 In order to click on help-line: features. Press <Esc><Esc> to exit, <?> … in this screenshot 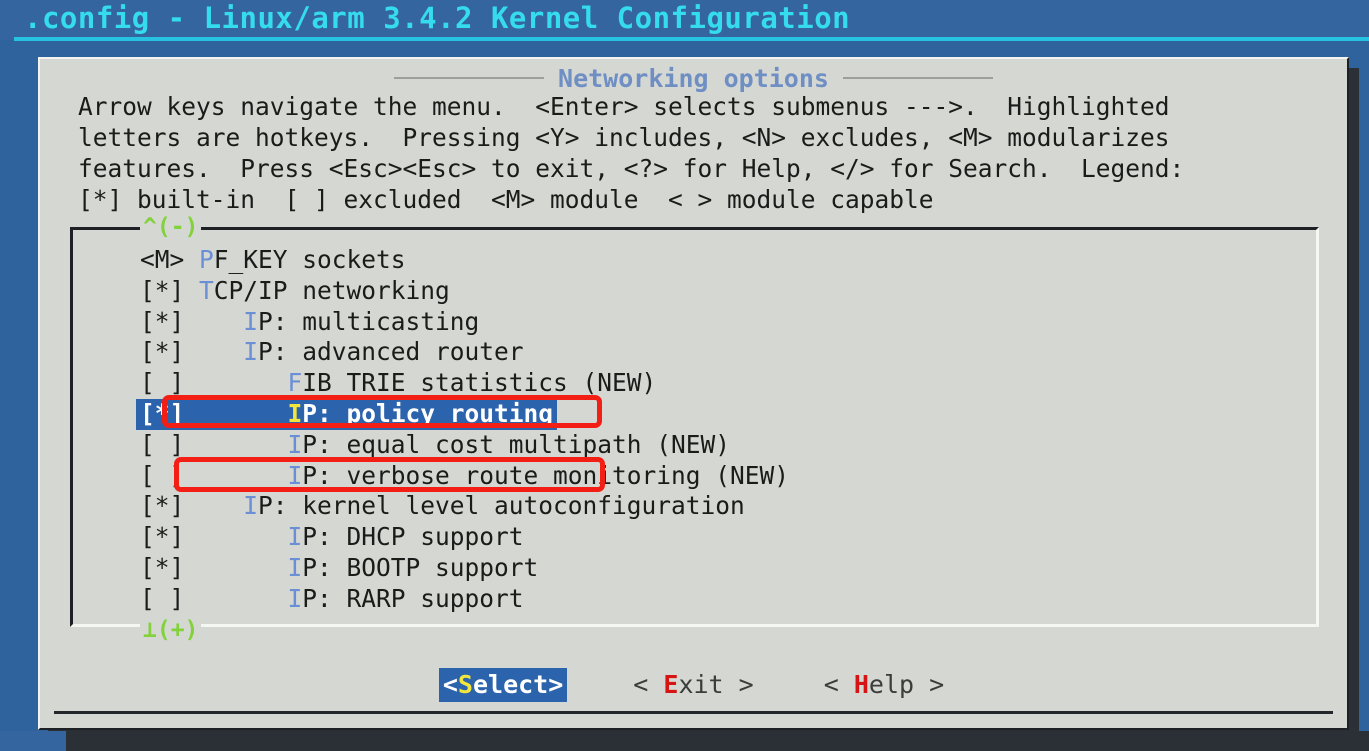, I will do `click(631, 168)`.